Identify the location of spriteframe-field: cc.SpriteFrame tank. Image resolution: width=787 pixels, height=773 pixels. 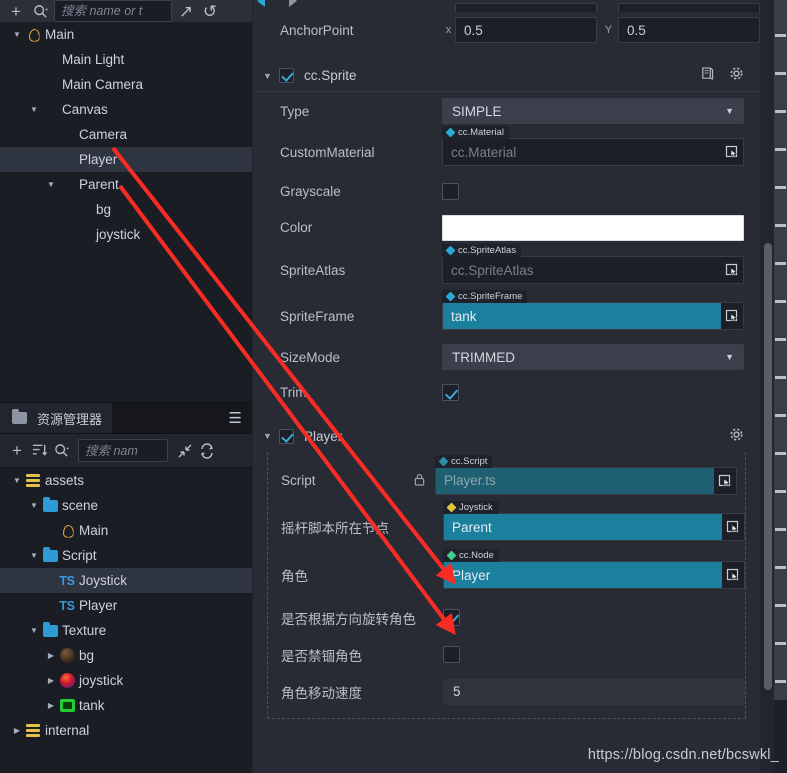
(593, 310).